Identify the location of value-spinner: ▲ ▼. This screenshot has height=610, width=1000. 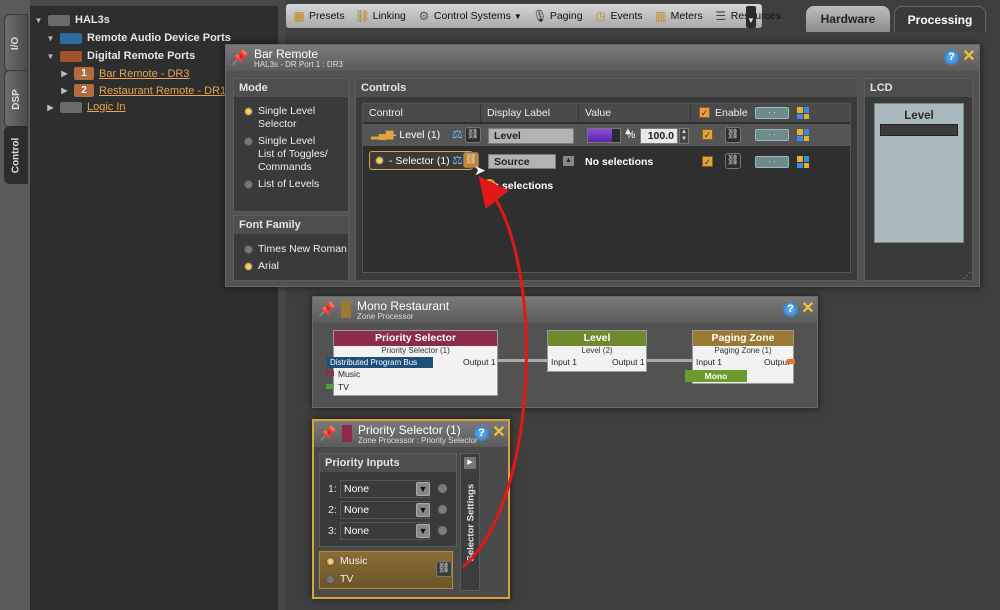
(684, 136).